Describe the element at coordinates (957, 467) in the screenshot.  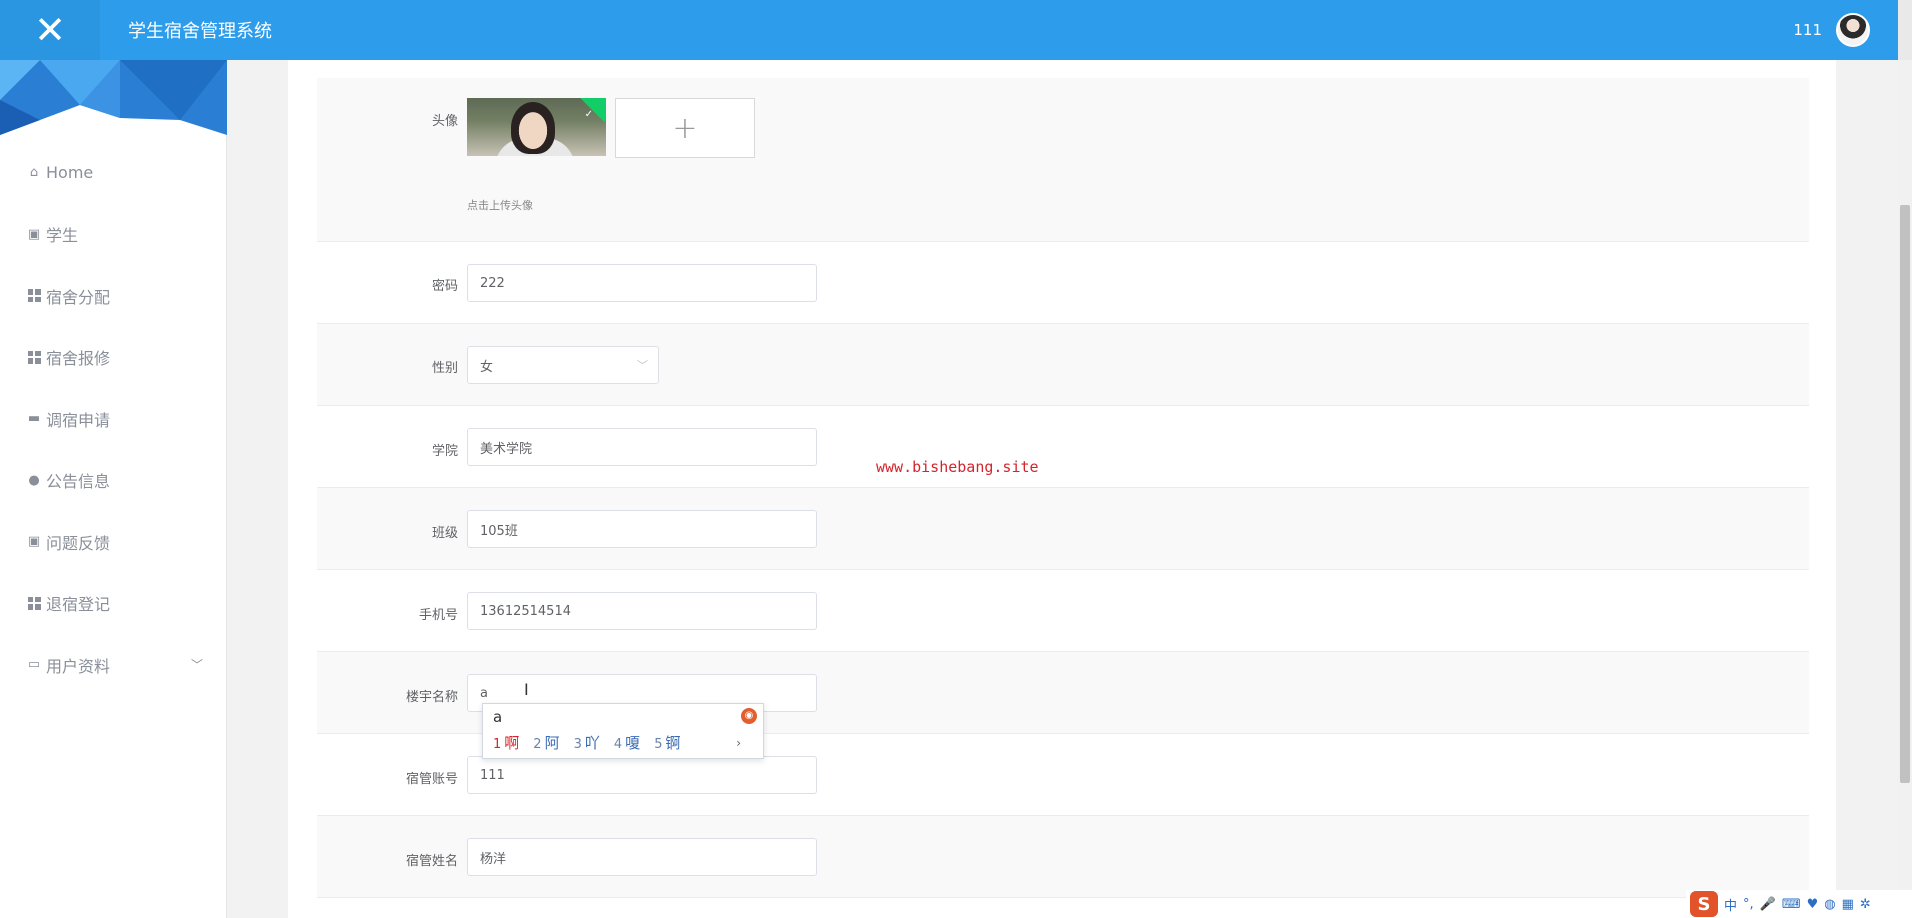
I see `watermark-text: www.bishebang.site` at that location.